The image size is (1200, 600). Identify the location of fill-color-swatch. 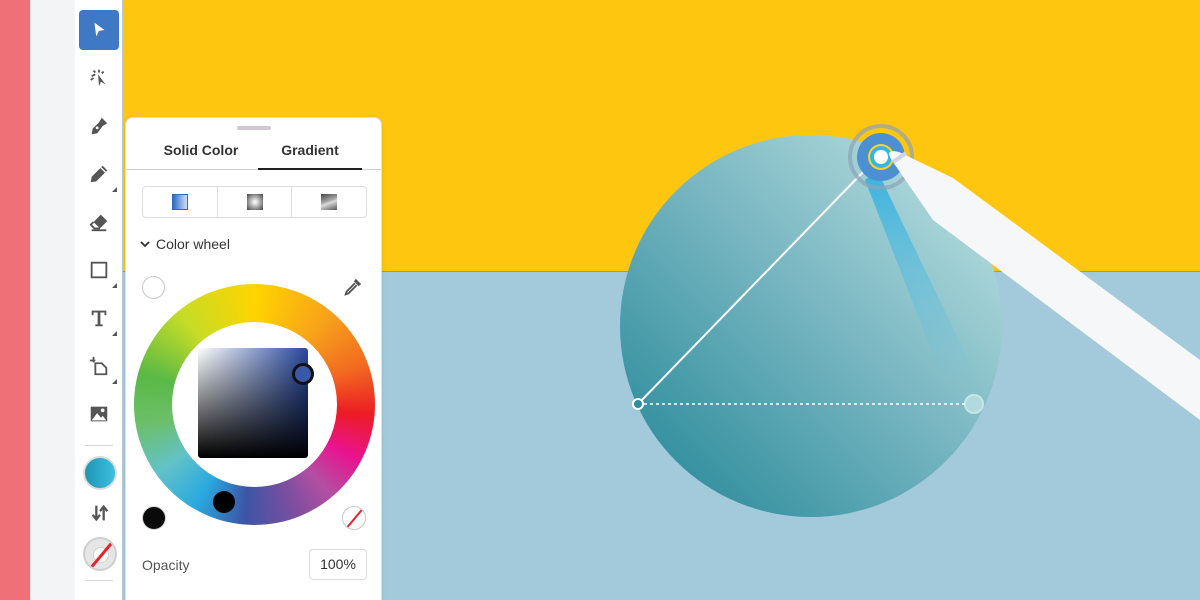
(100, 473).